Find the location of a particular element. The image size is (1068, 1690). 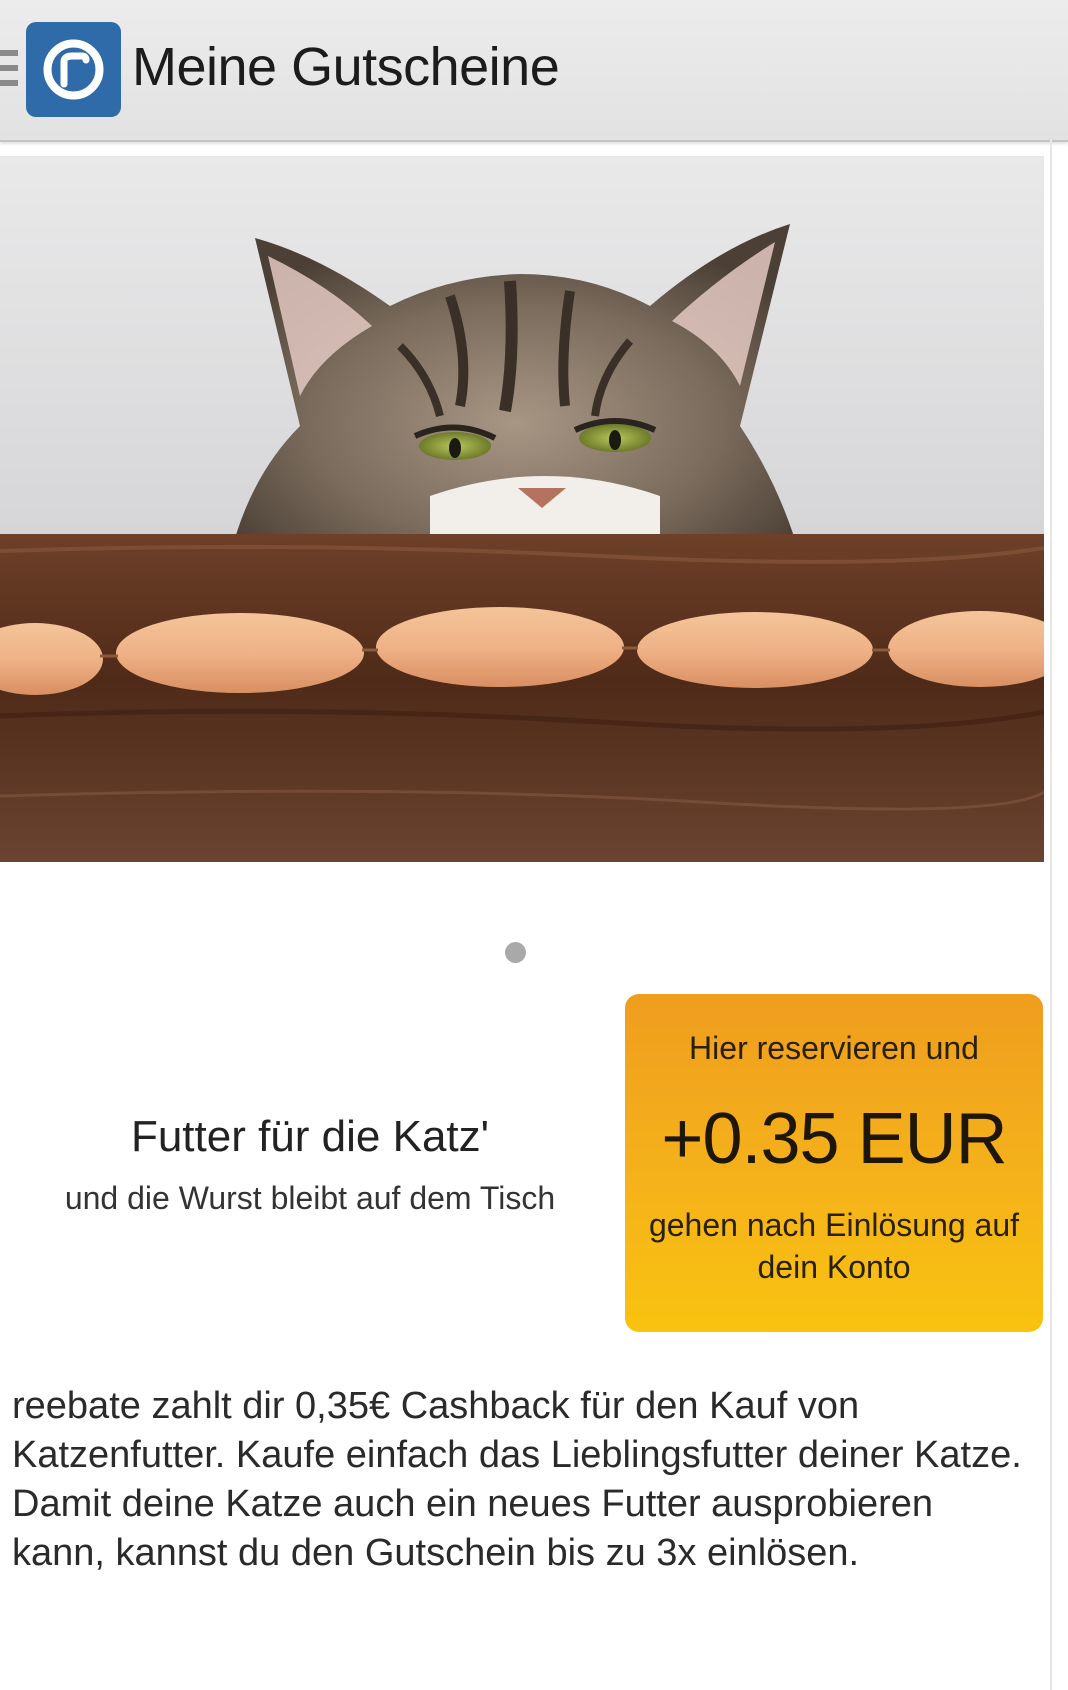

offer-subtitle: und die Wurst bleibt auf dem Tisch is located at coordinates (310, 1198).